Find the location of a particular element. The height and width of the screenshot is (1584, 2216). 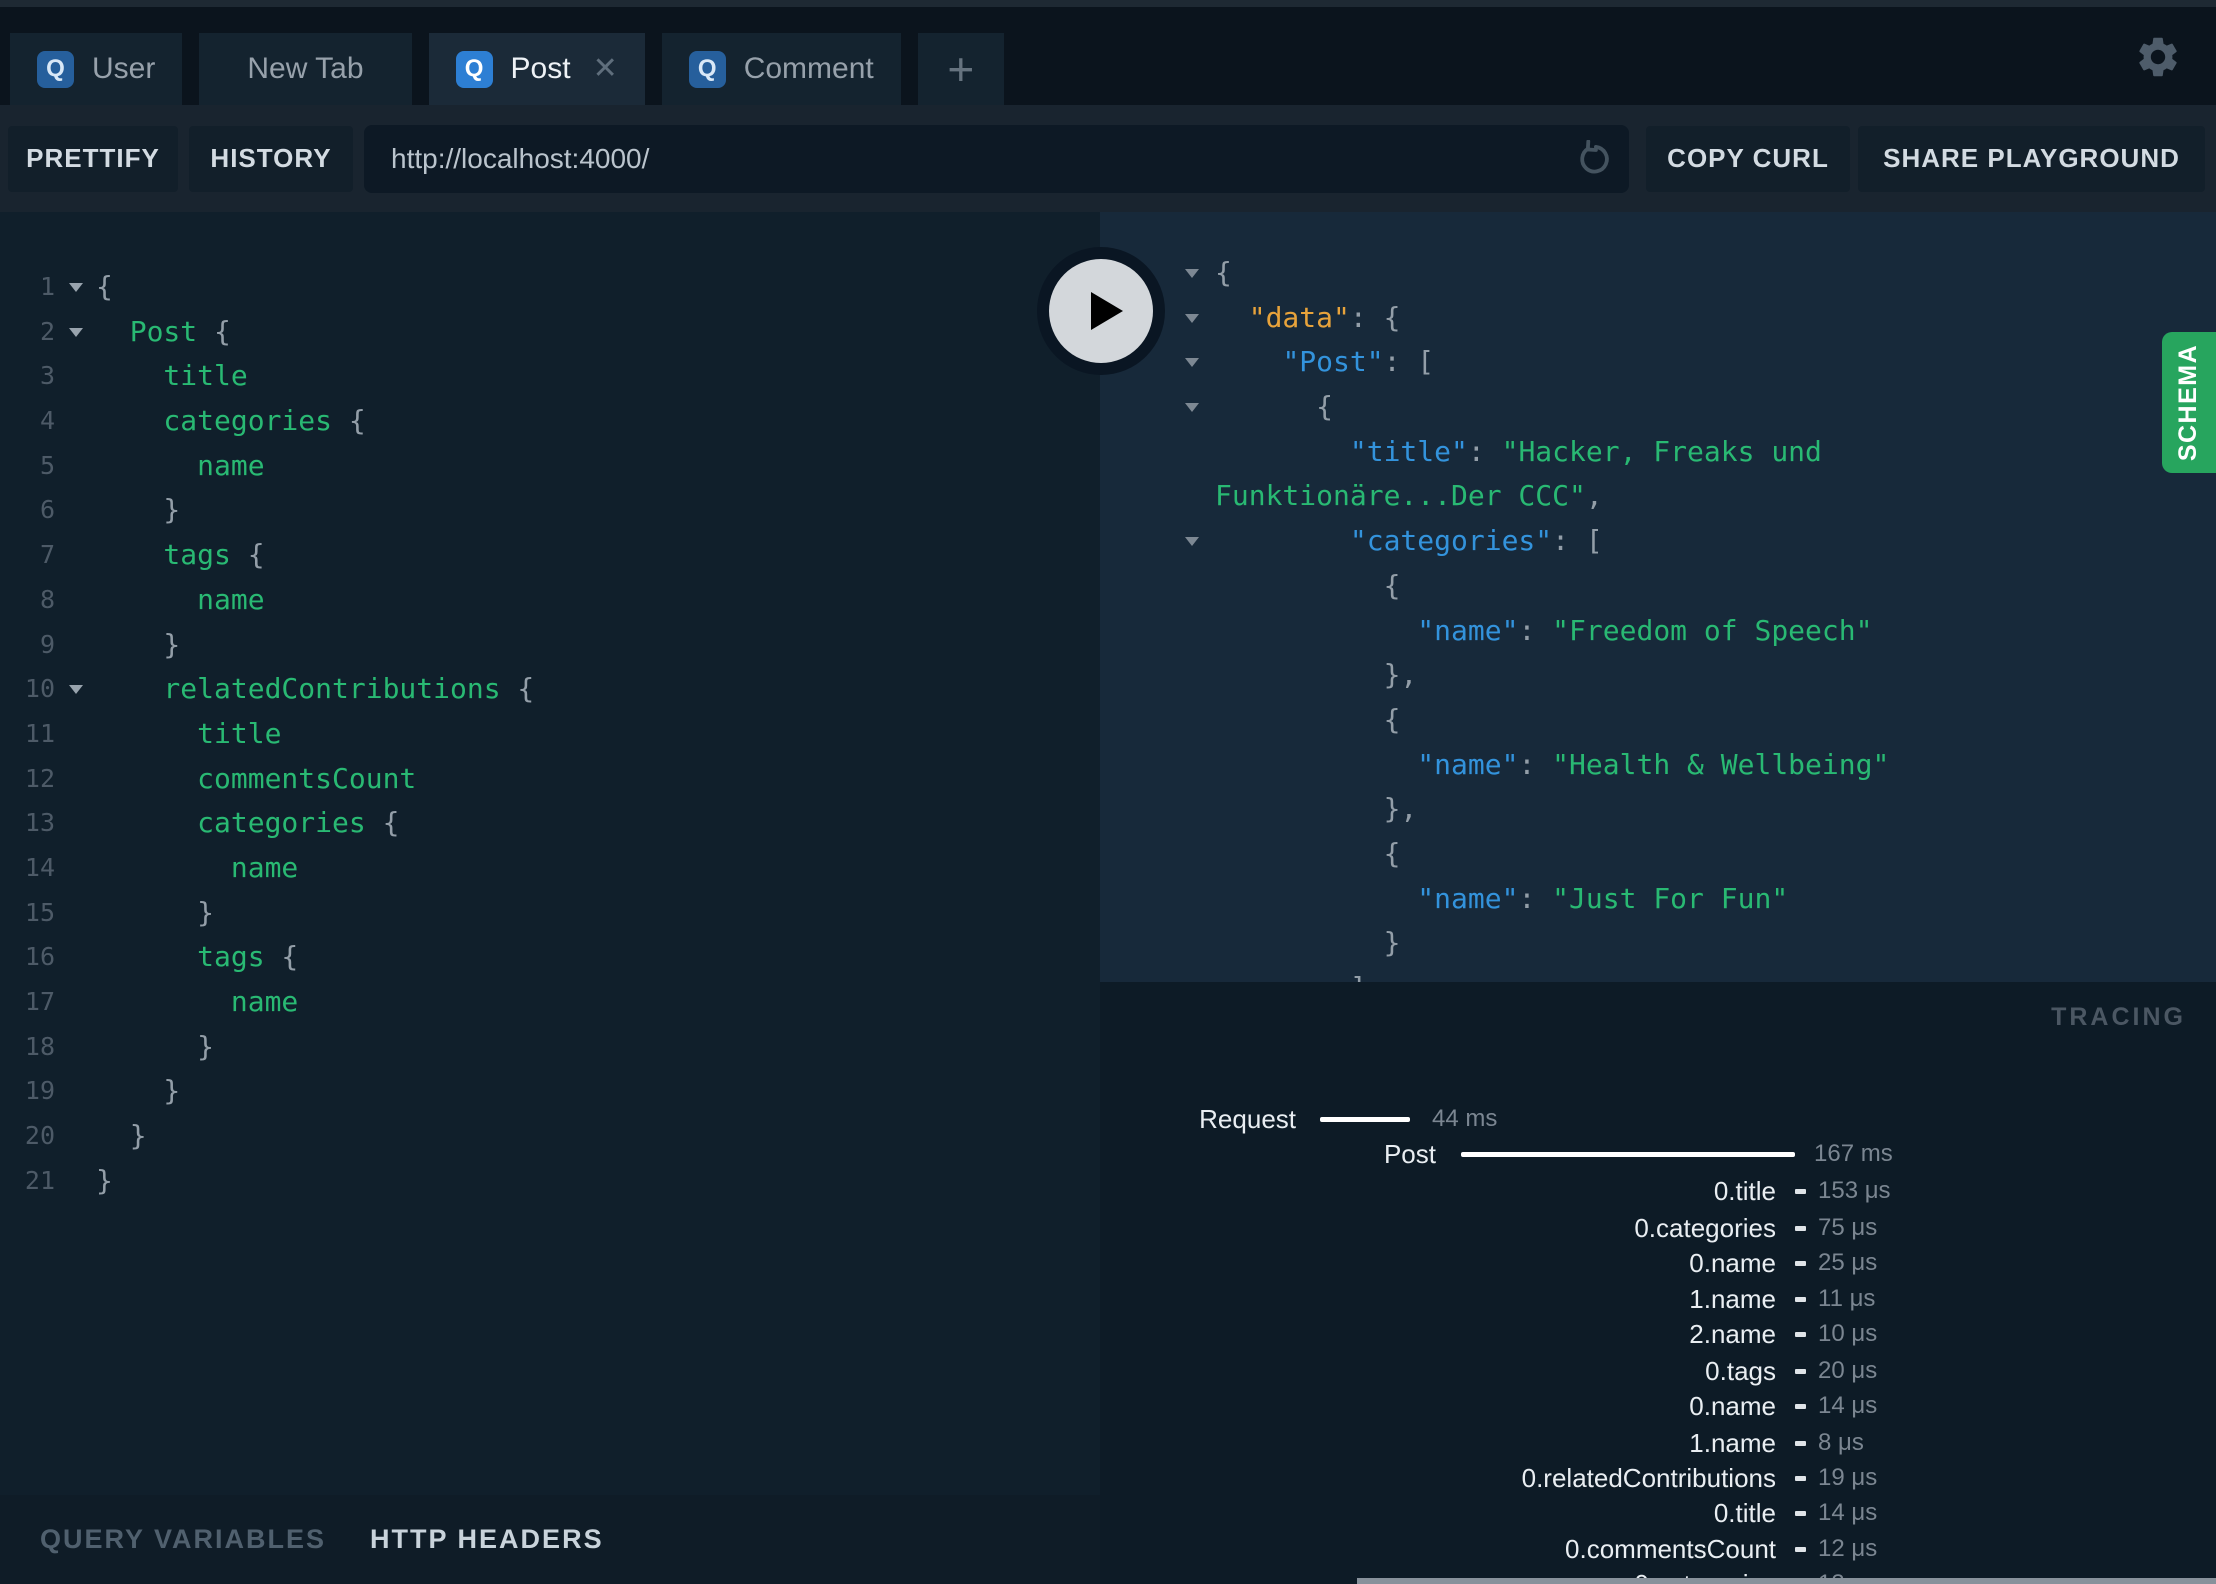

tab-user: Q User is located at coordinates (96, 69).